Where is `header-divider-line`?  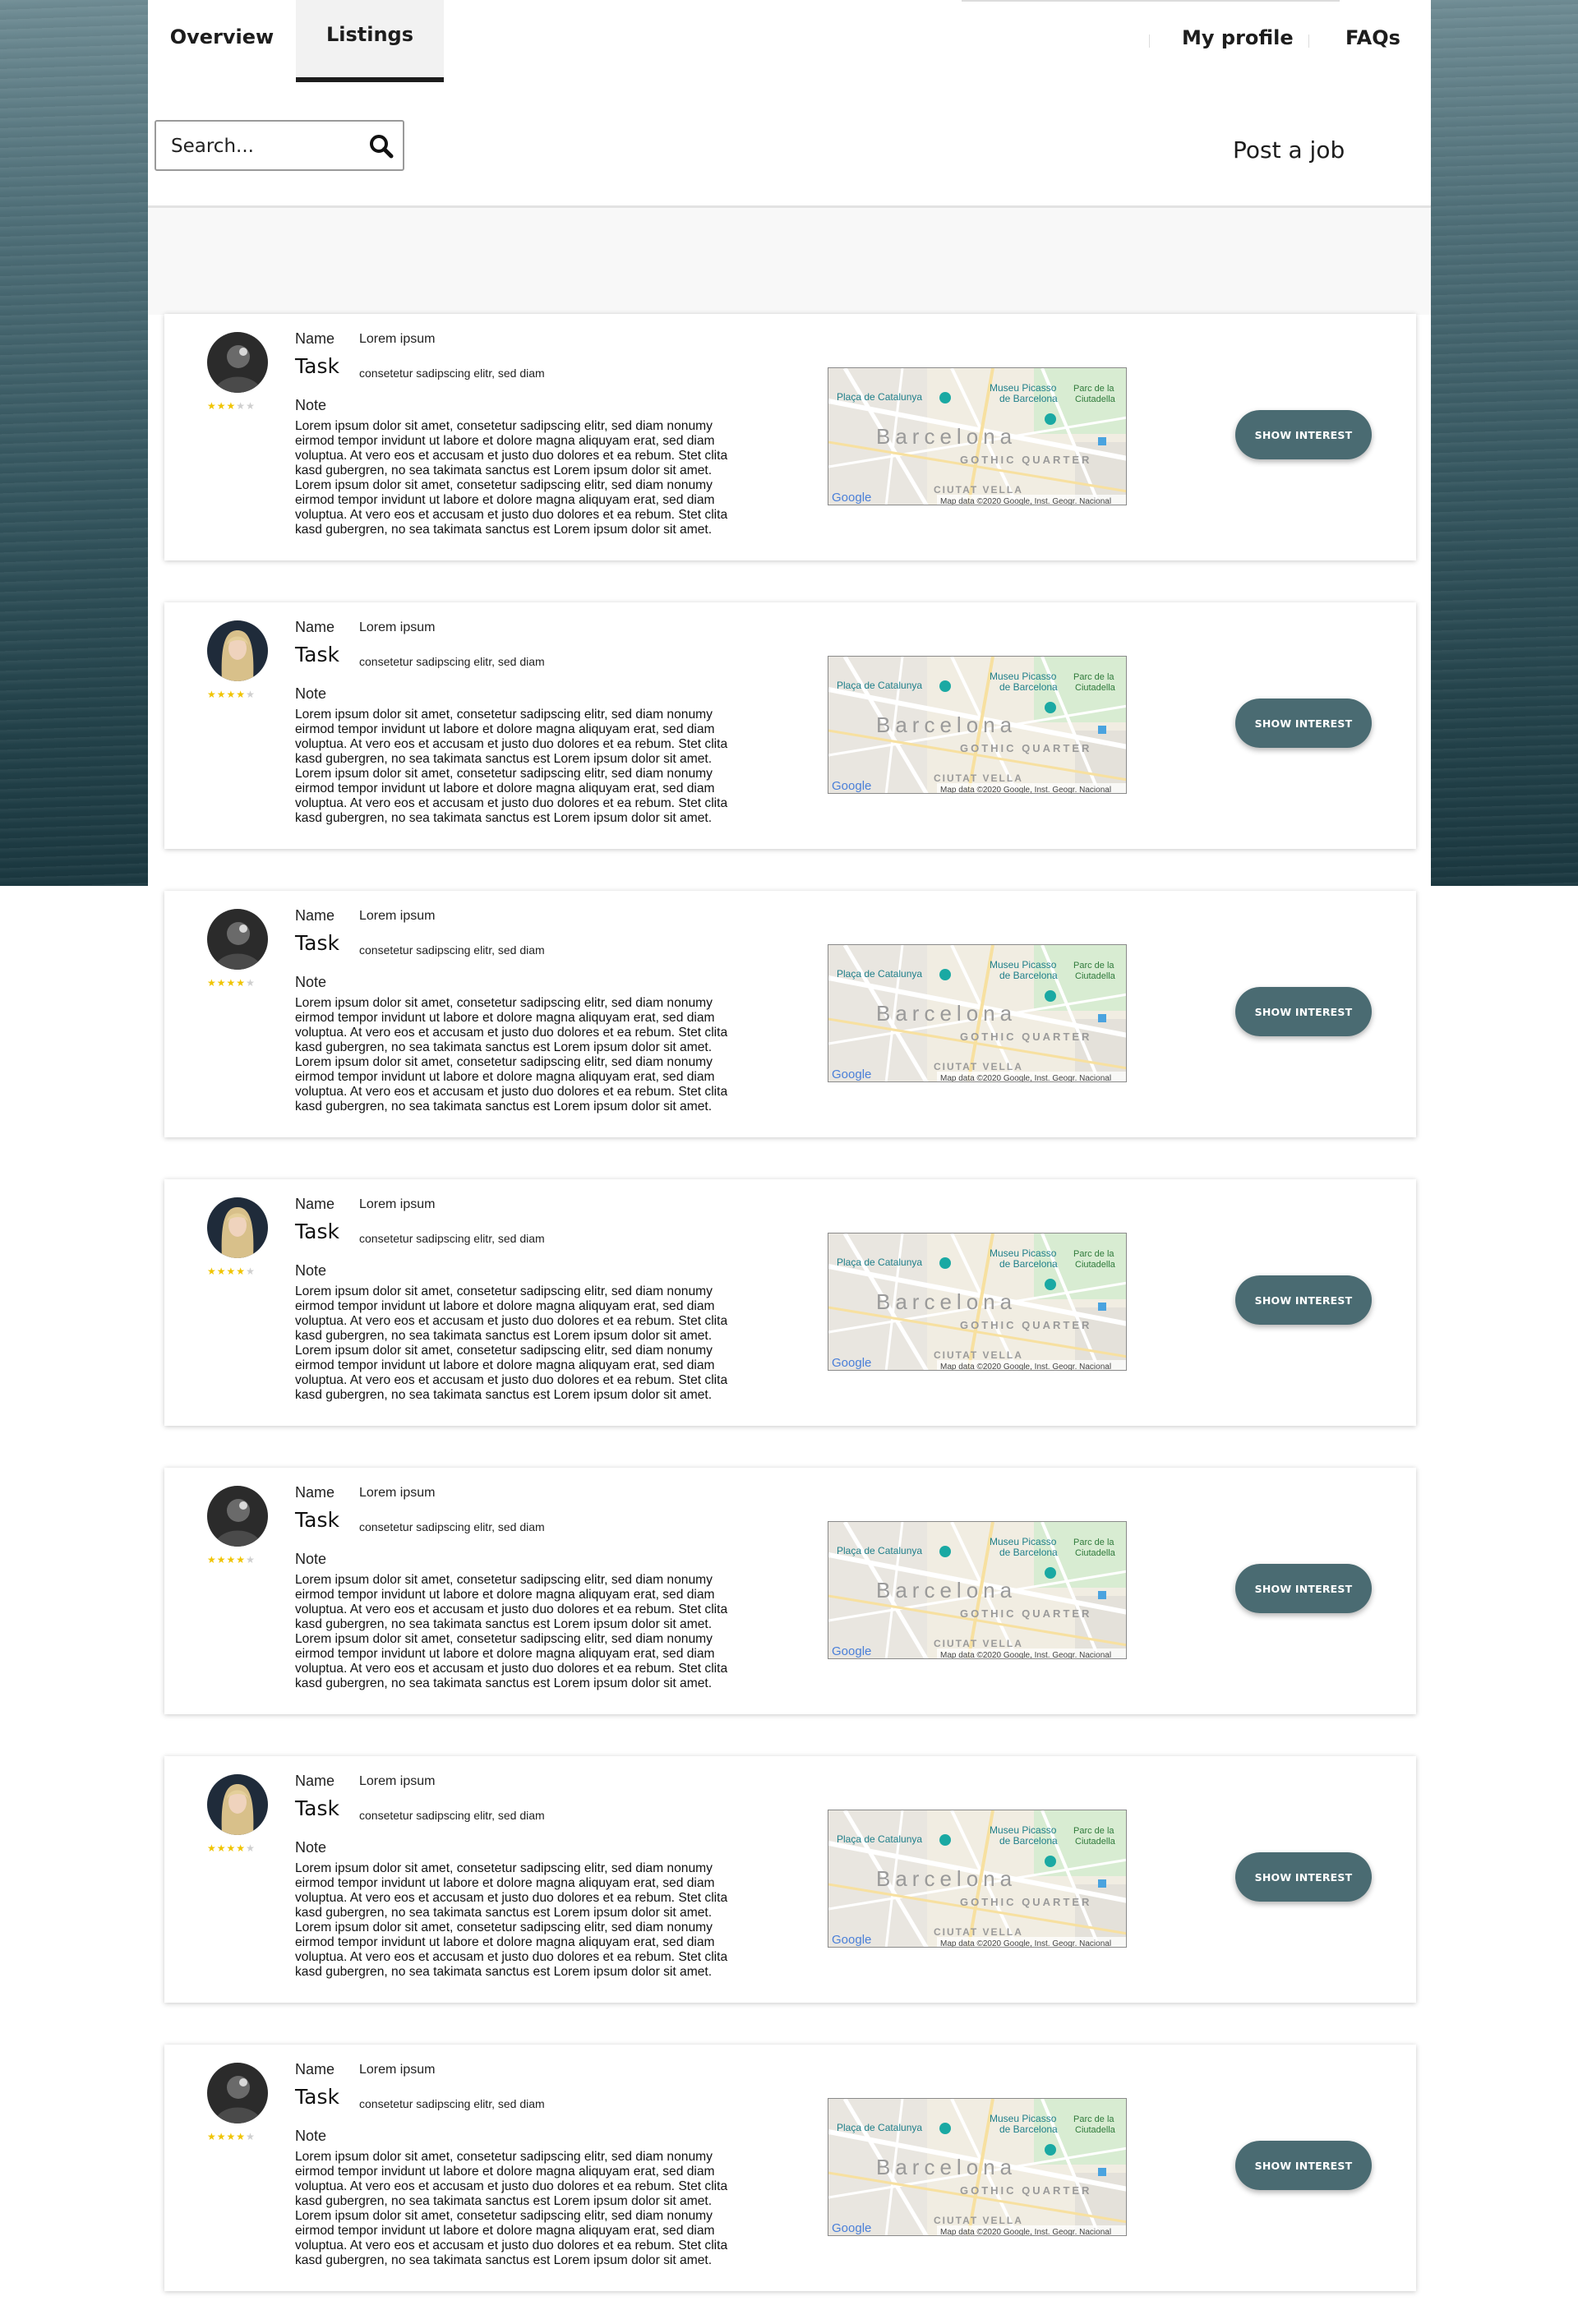
header-divider-line is located at coordinates (1151, 1).